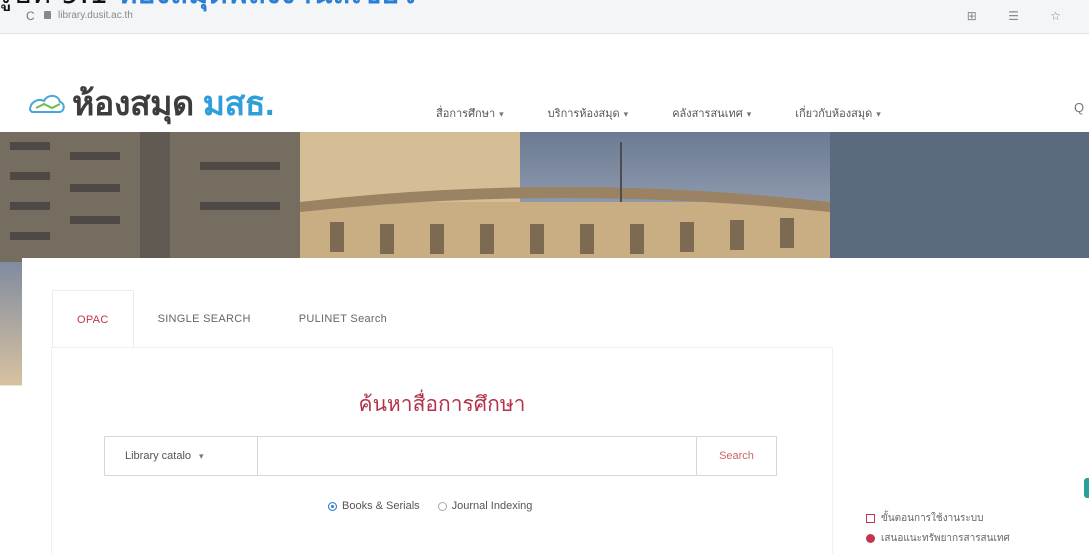  What do you see at coordinates (870, 538) in the screenshot?
I see `bullet-icon` at bounding box center [870, 538].